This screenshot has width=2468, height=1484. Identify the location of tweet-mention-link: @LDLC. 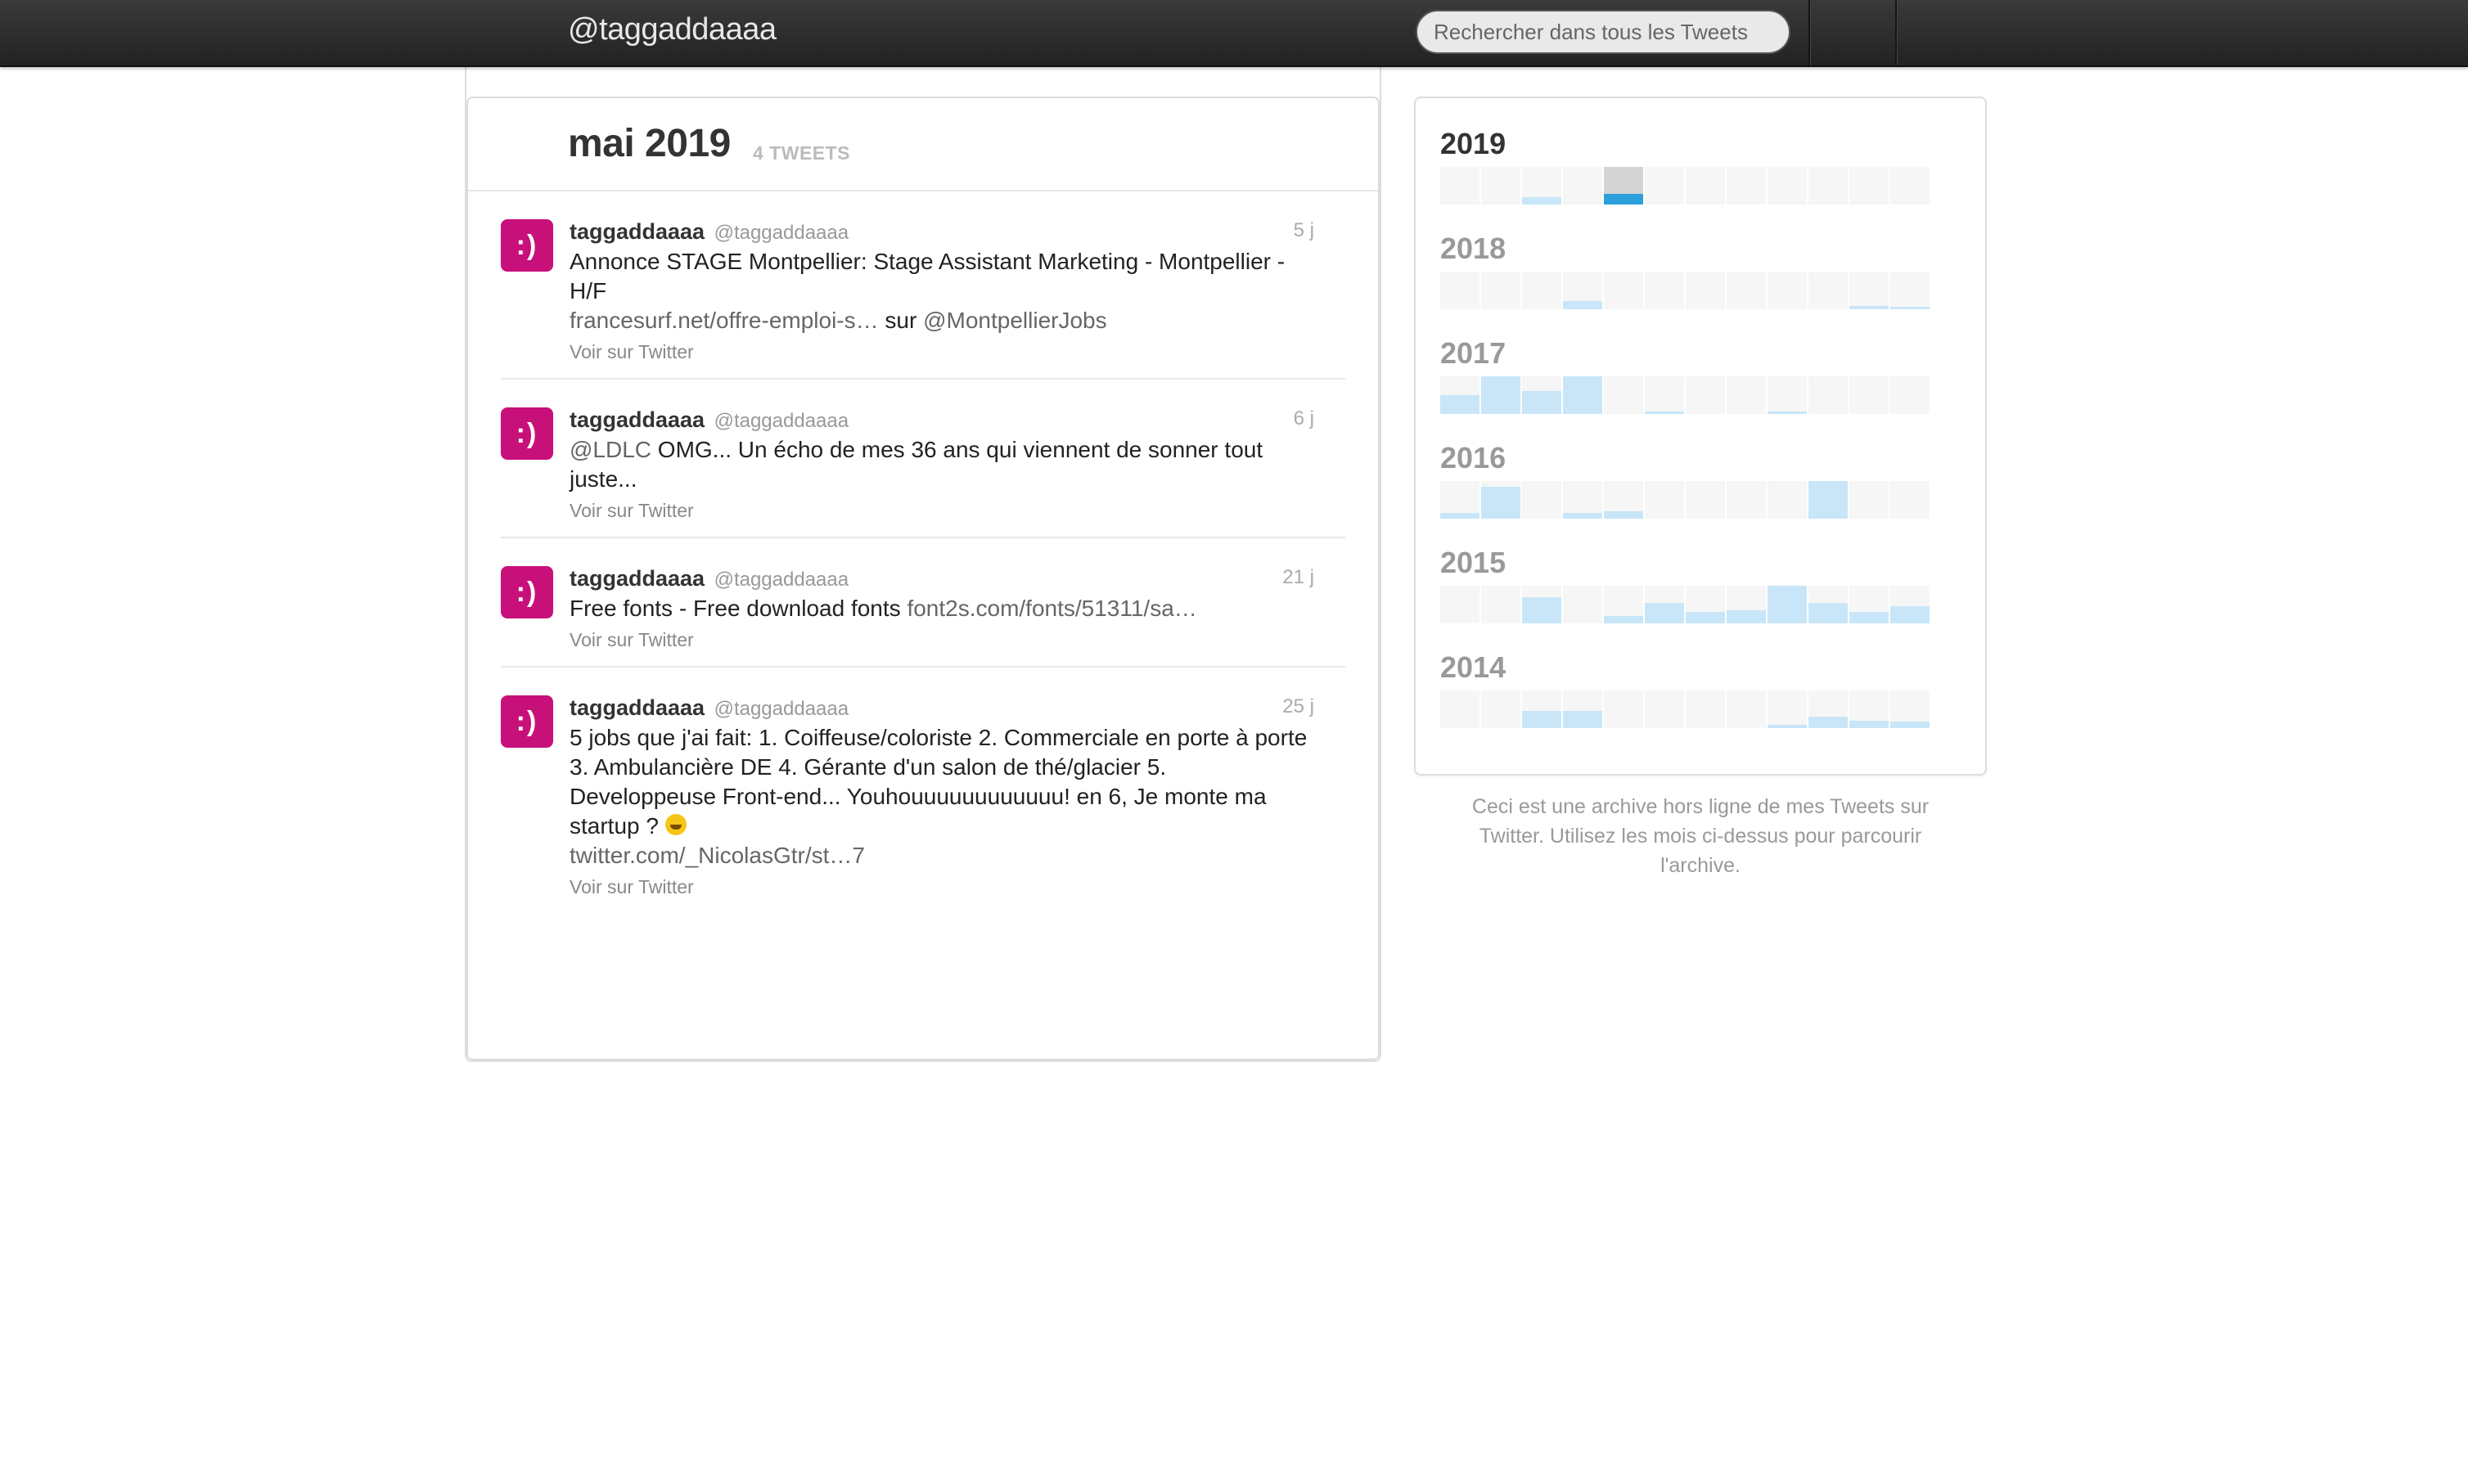
(610, 449).